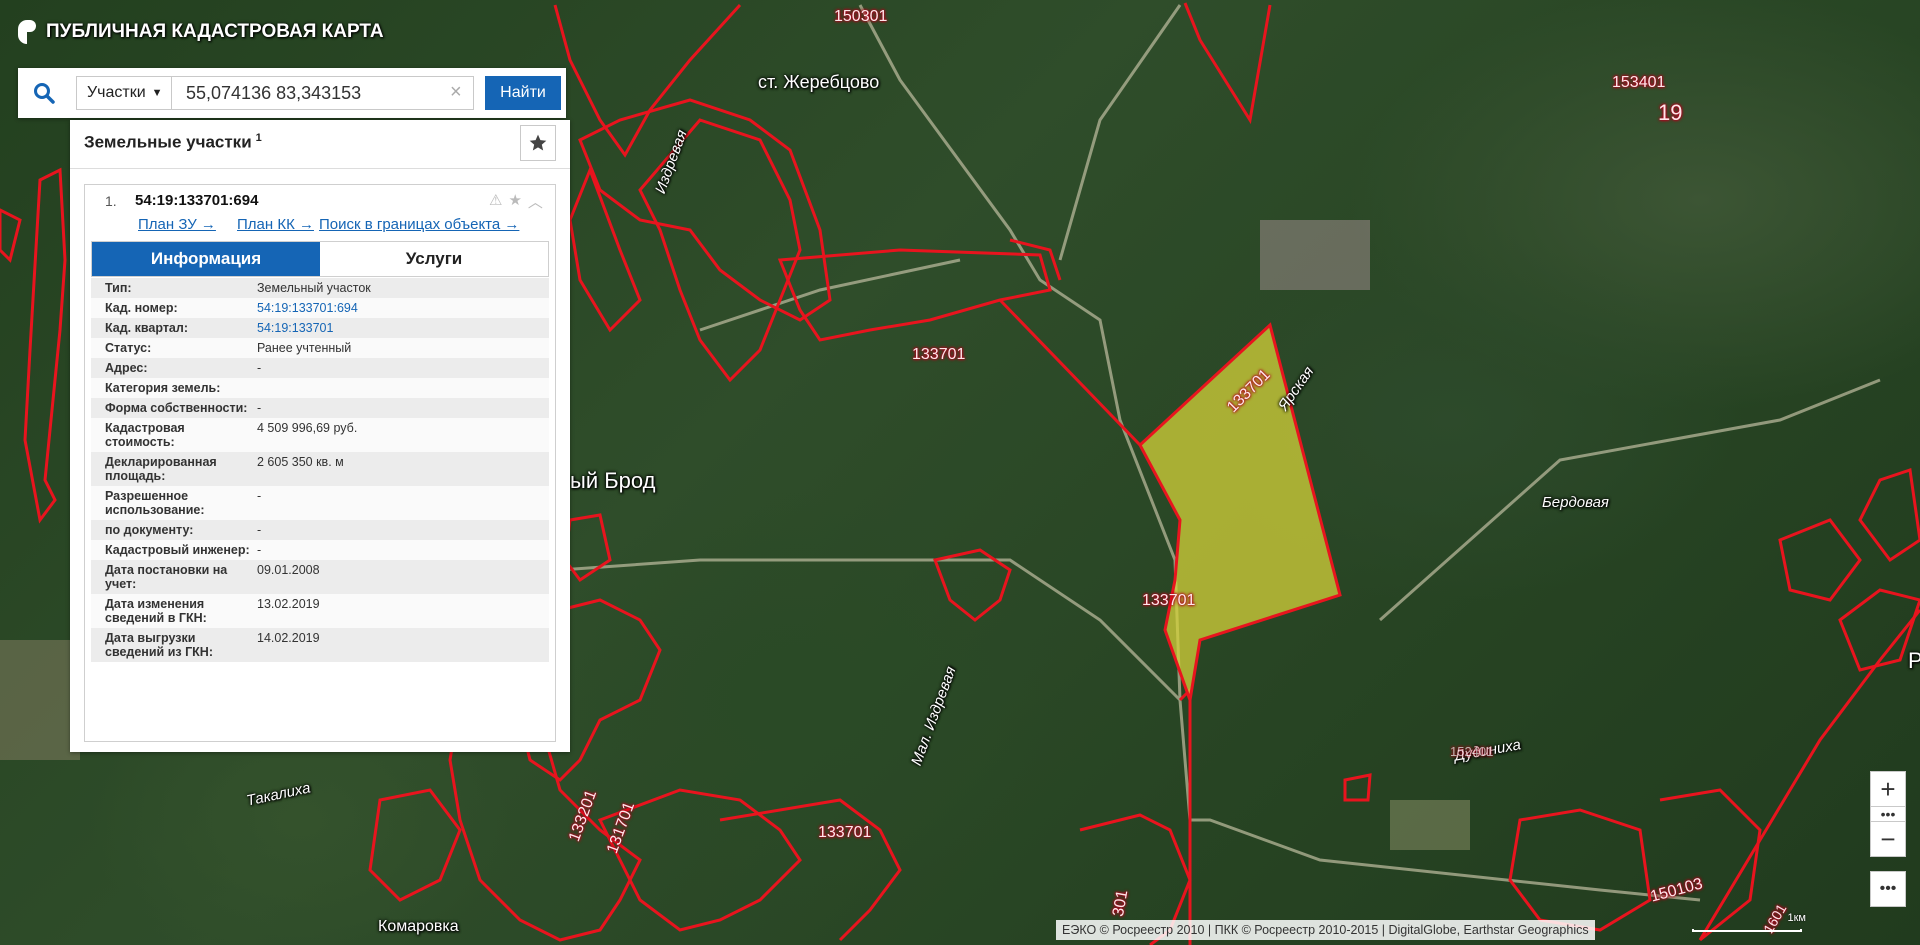 The width and height of the screenshot is (1920, 945). What do you see at coordinates (1472, 751) in the screenshot?
I see `map-label-cadastral: 152401` at bounding box center [1472, 751].